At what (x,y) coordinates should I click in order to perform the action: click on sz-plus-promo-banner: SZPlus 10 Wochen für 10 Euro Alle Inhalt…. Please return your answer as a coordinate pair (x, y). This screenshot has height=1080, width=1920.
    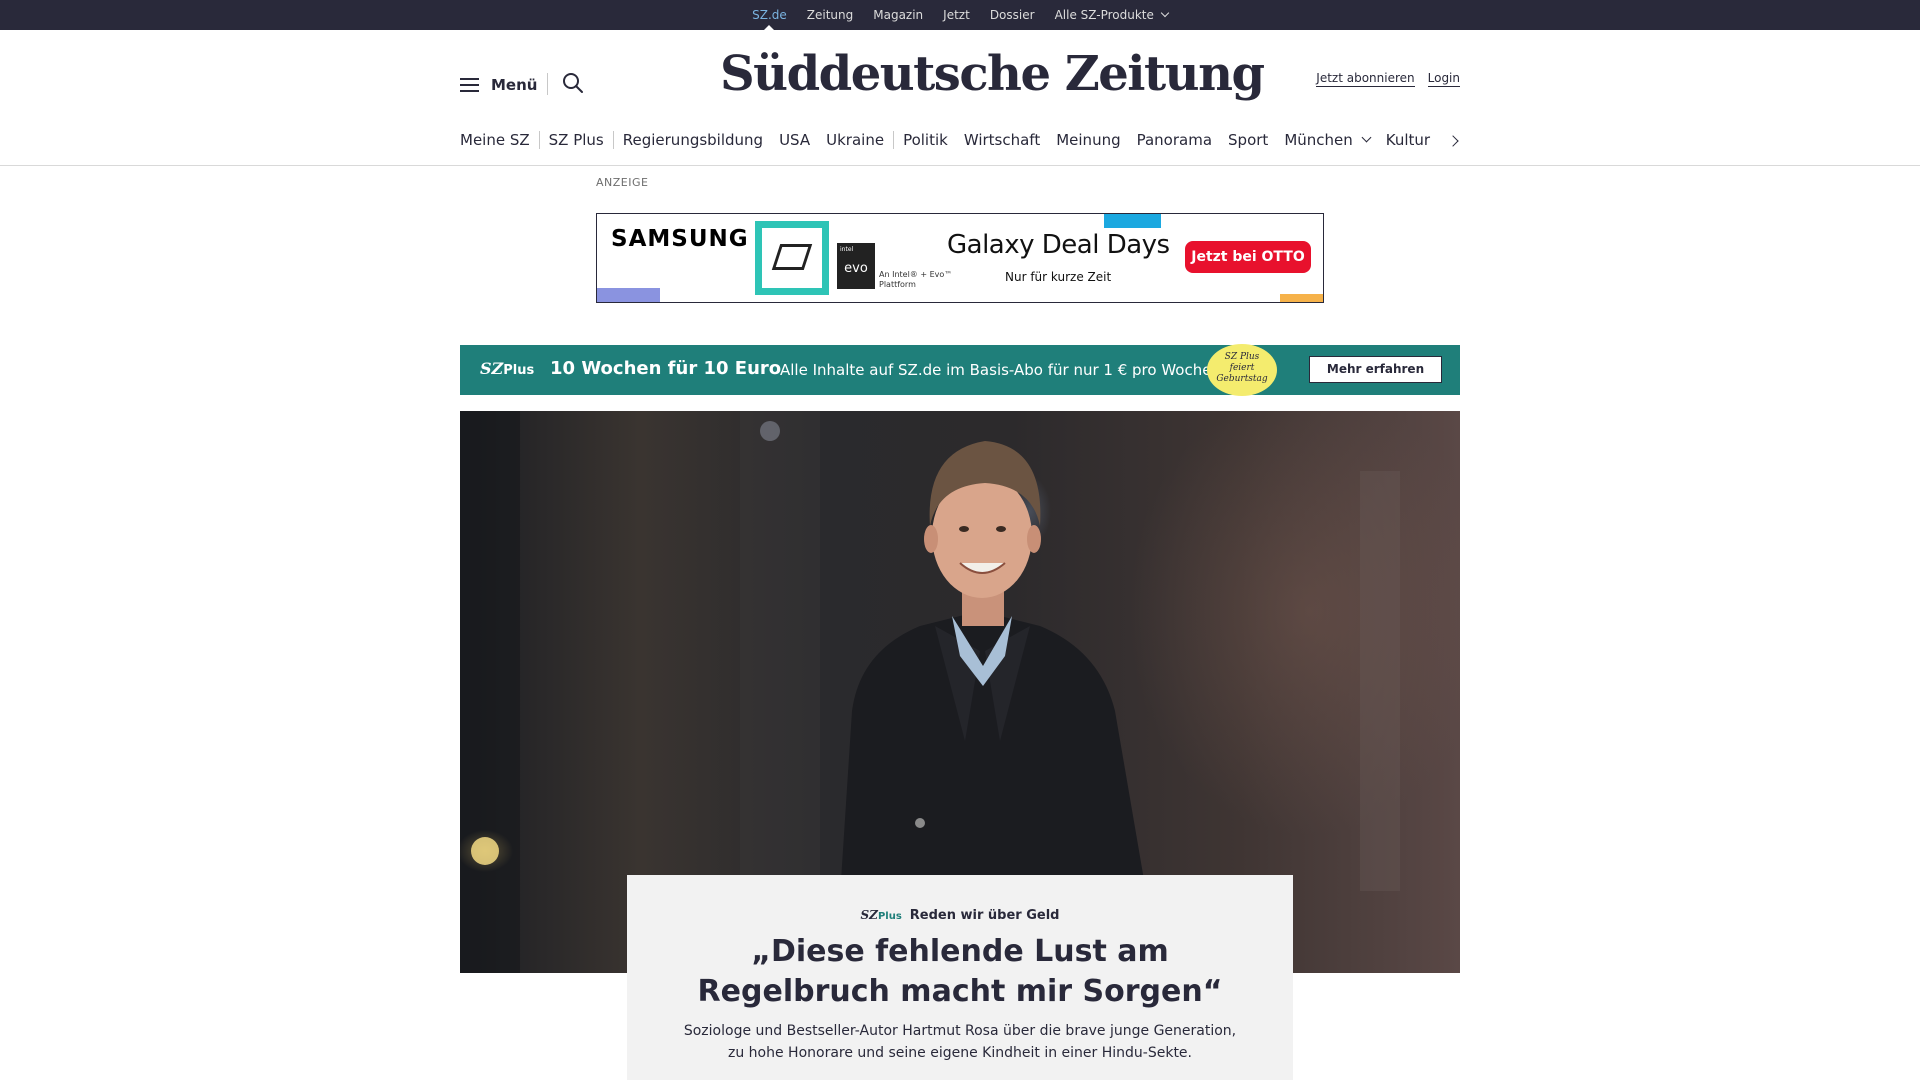
    Looking at the image, I should click on (960, 370).